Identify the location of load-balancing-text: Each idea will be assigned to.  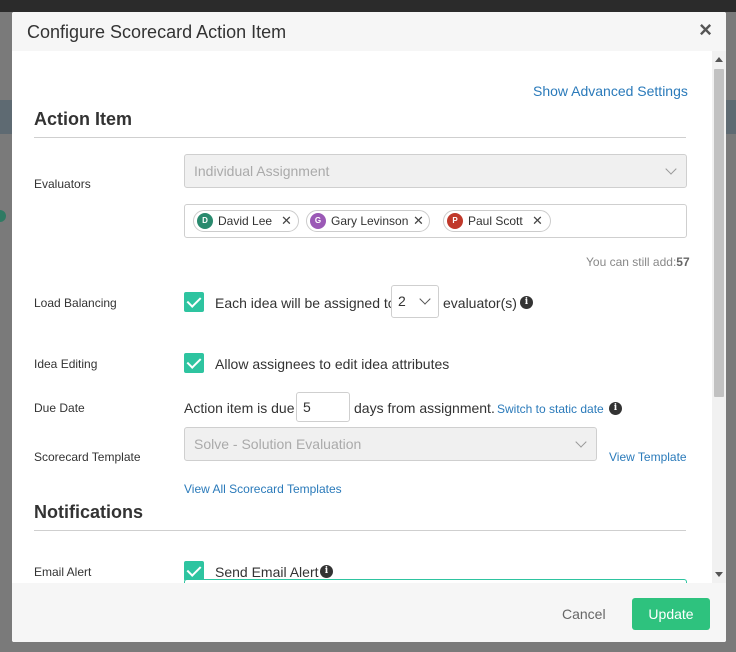
(305, 303).